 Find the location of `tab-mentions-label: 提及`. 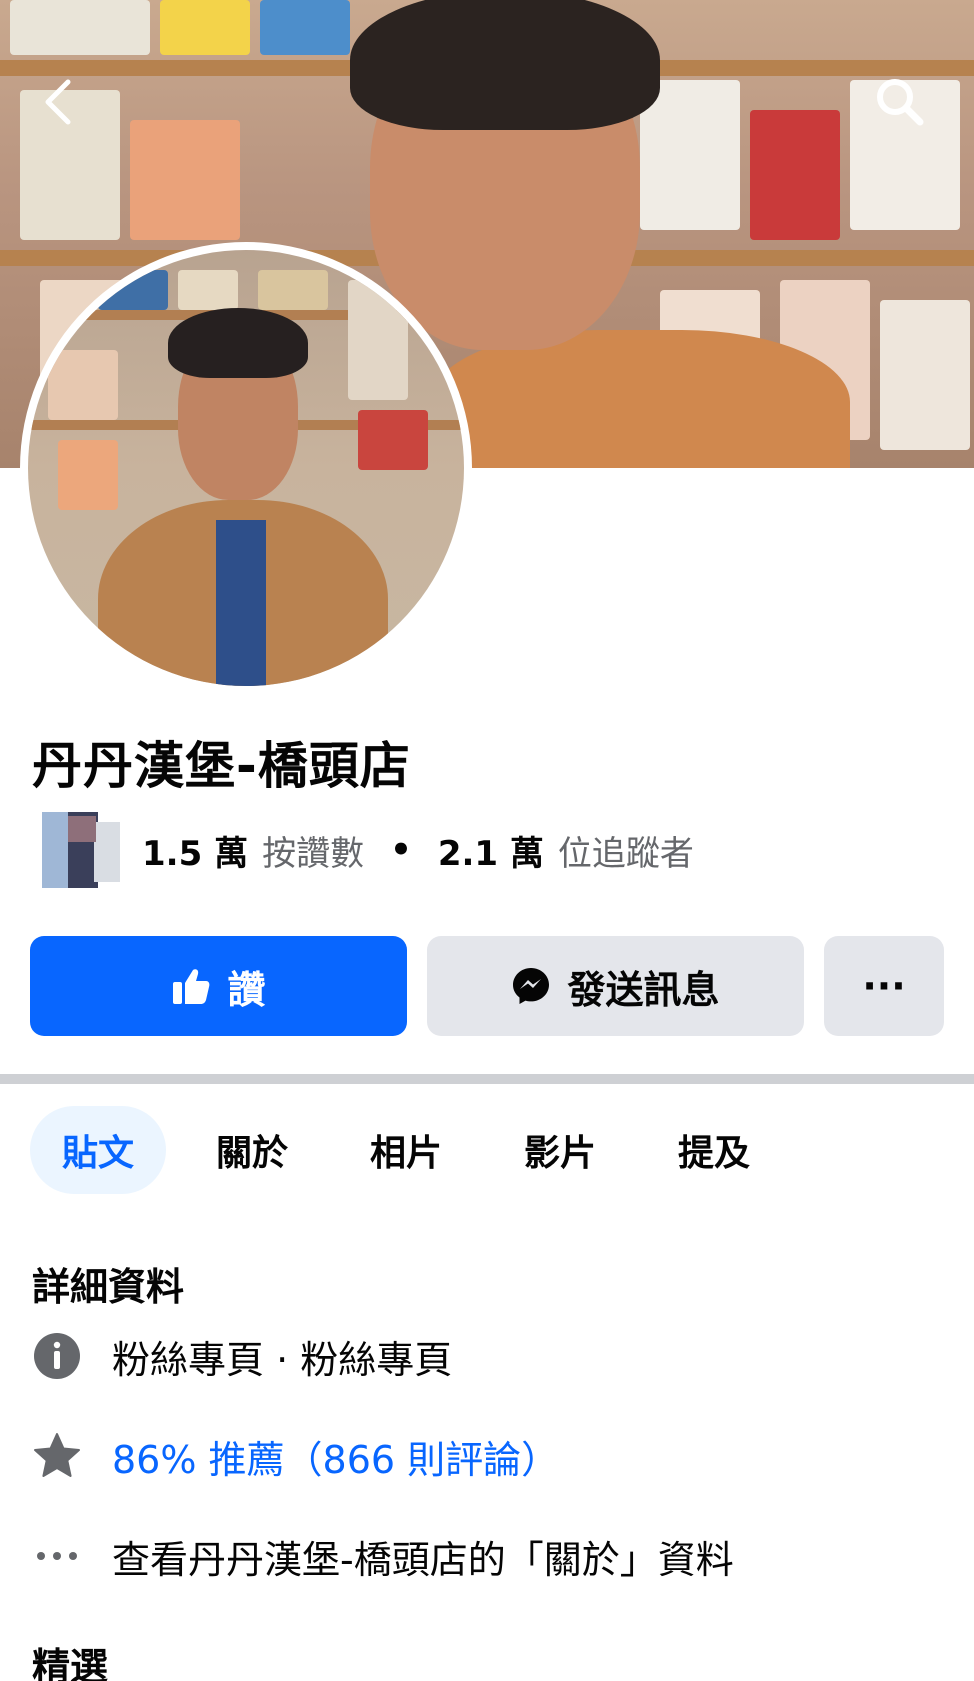

tab-mentions-label: 提及 is located at coordinates (713, 1153).